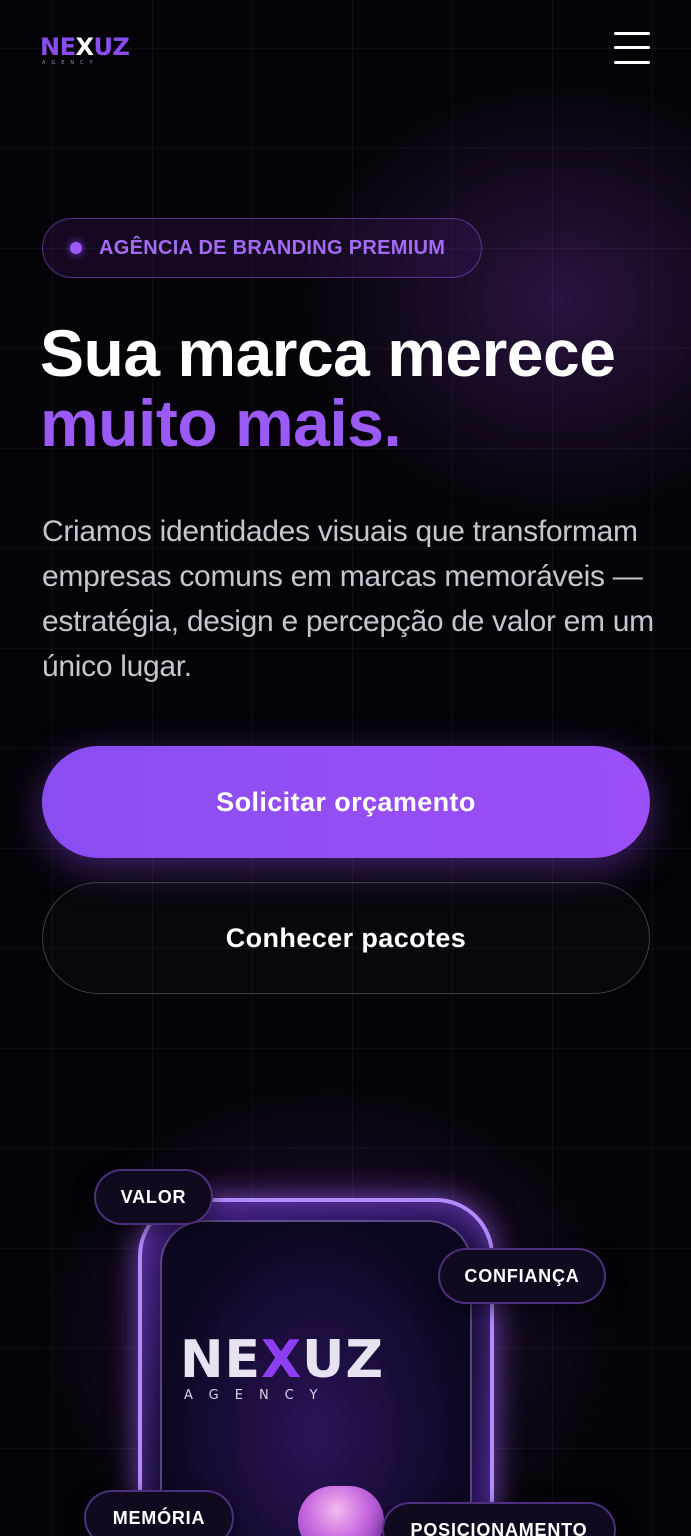 The image size is (691, 1536). I want to click on hero-title: Sua marca merece muito mais., so click(328, 388).